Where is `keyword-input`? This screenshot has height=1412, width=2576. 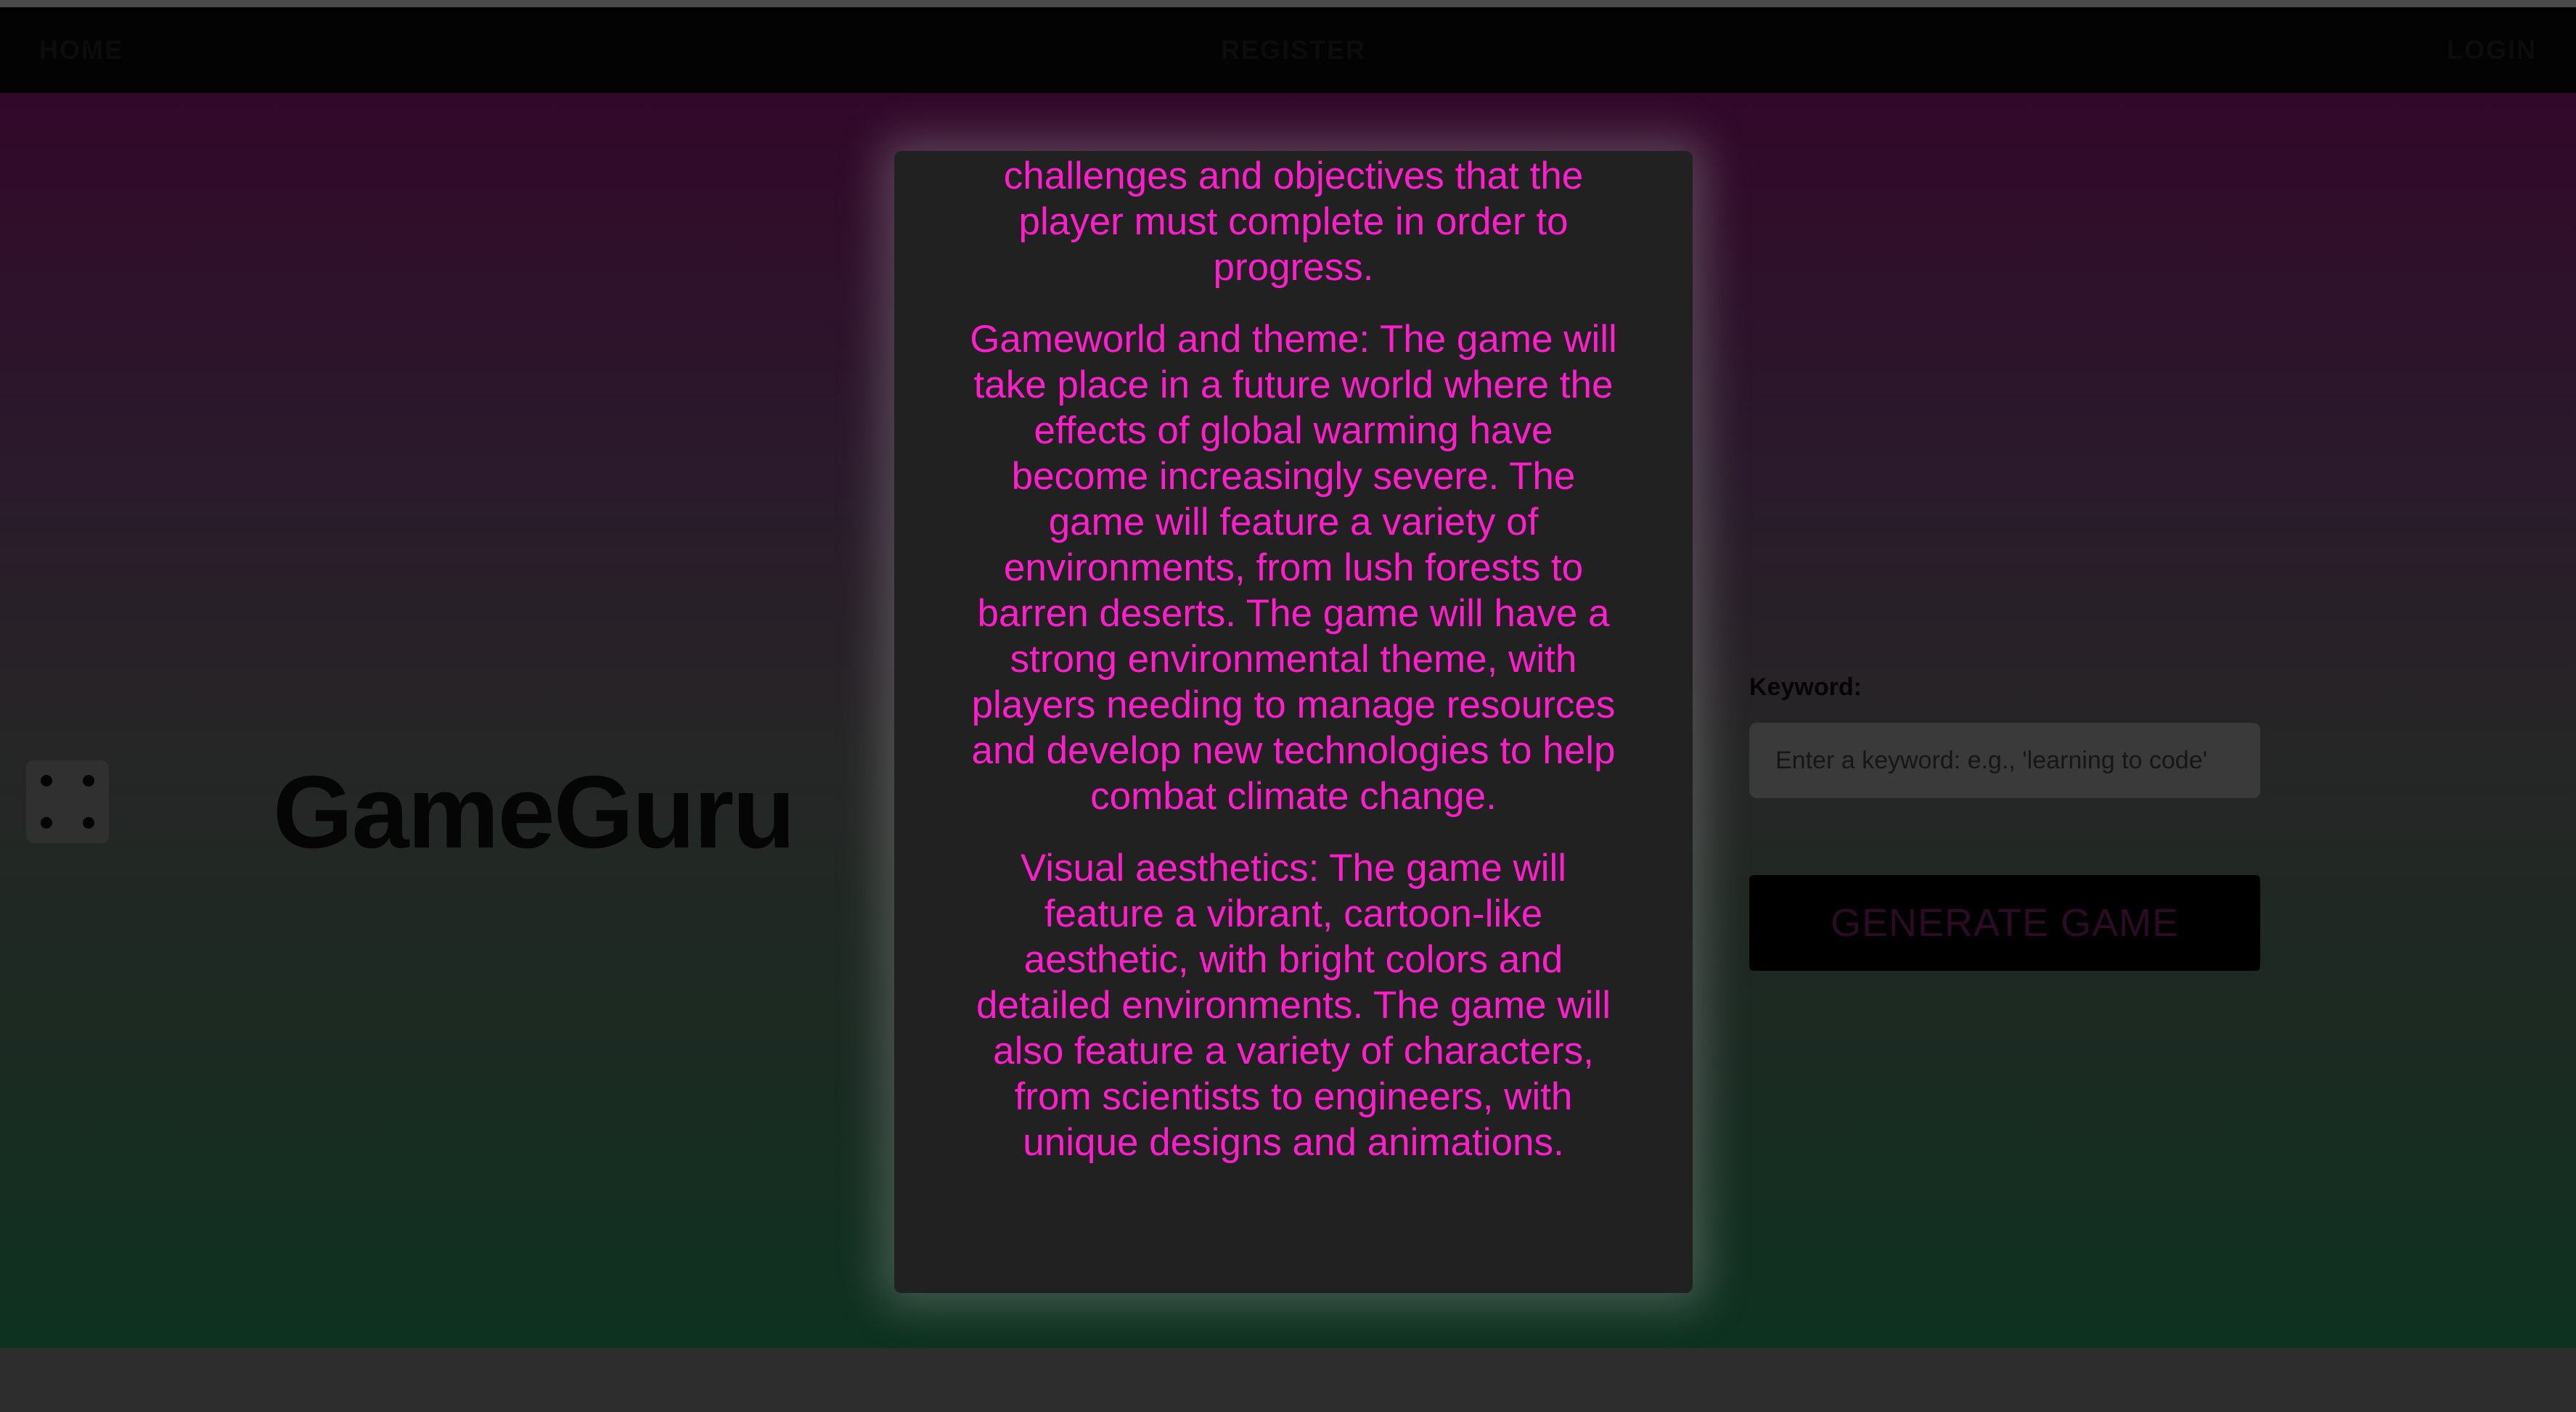
keyword-input is located at coordinates (2005, 760).